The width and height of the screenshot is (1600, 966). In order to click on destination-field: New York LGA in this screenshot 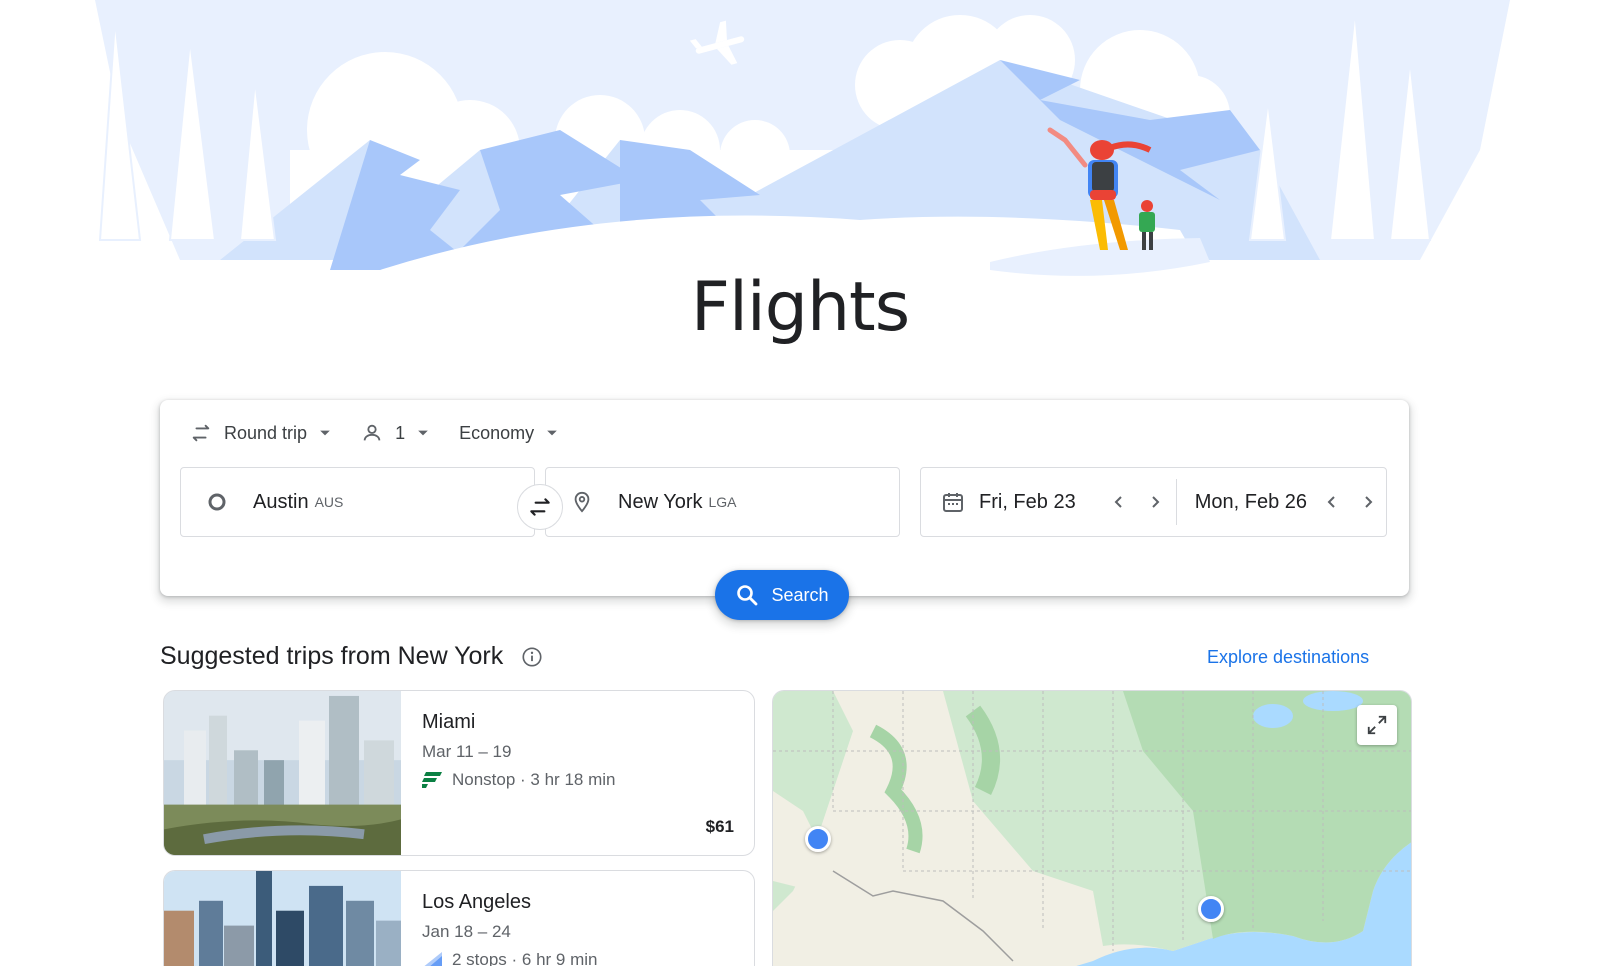, I will do `click(722, 502)`.